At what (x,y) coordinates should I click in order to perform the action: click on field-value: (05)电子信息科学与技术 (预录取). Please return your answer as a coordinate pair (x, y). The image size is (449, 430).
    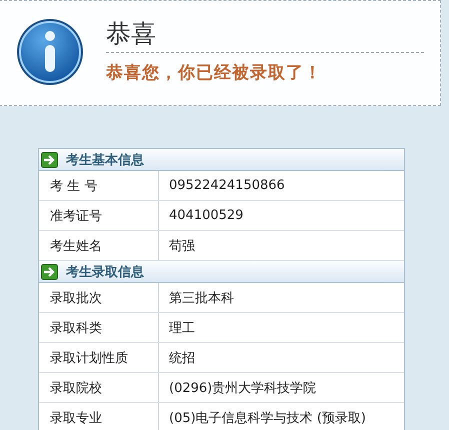
    Looking at the image, I should click on (267, 418).